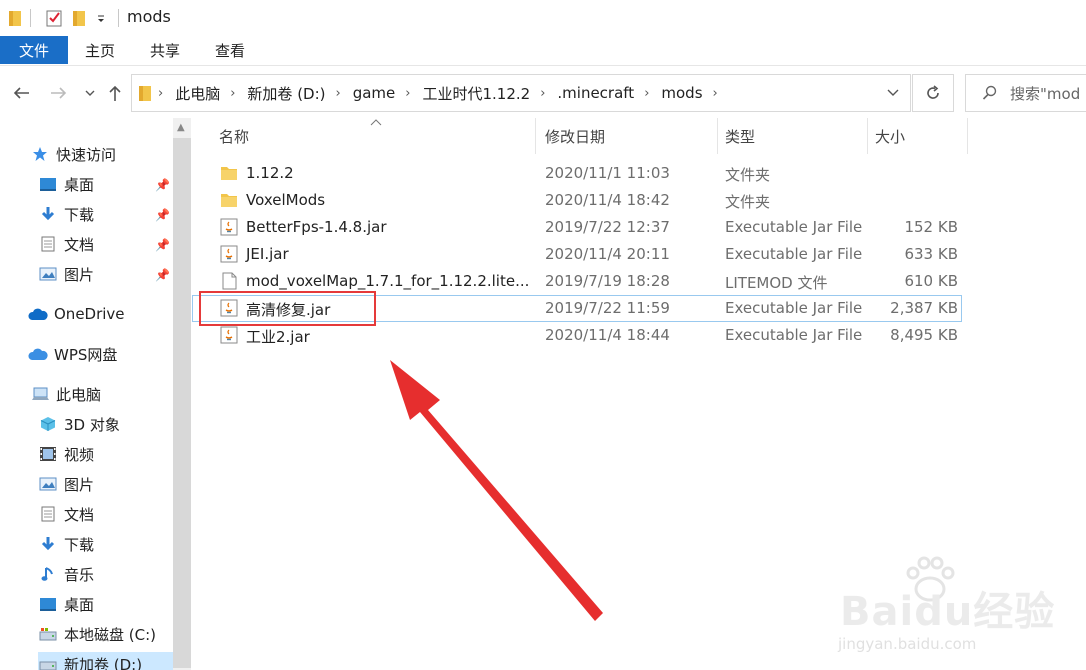 This screenshot has width=1086, height=670. What do you see at coordinates (165, 50) in the screenshot?
I see `tab-share: 共享` at bounding box center [165, 50].